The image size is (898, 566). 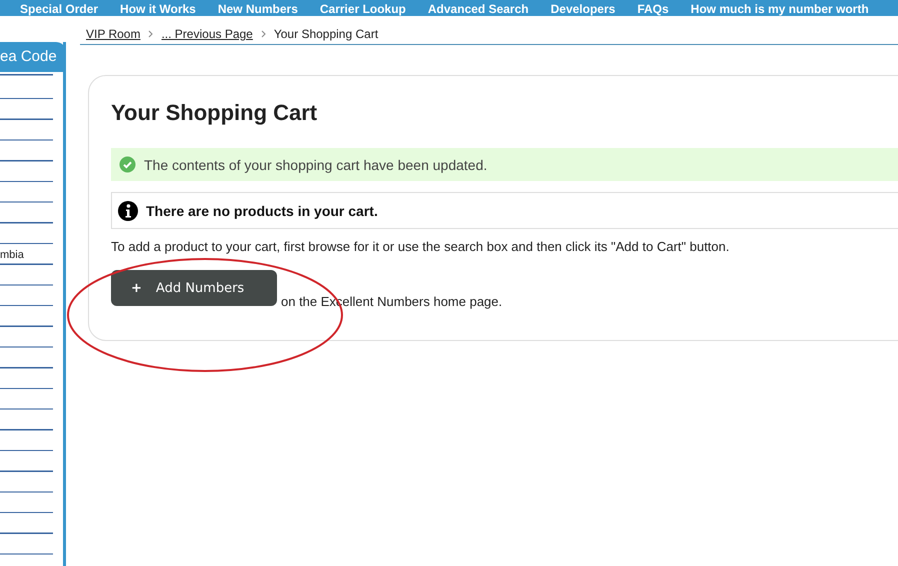 I want to click on page-title: Your Shopping Cart, so click(x=214, y=113).